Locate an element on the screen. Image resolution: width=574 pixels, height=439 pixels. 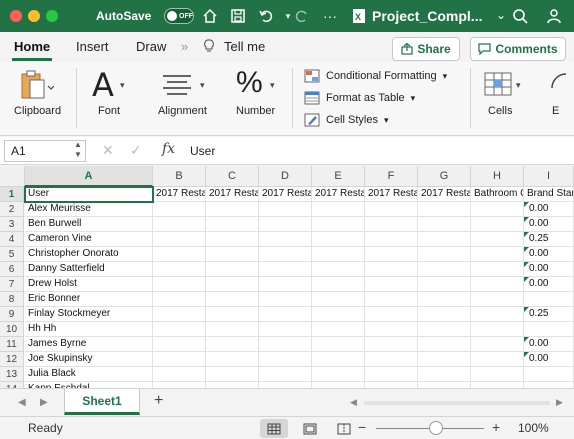
cell-g13 is located at coordinates (444, 374).